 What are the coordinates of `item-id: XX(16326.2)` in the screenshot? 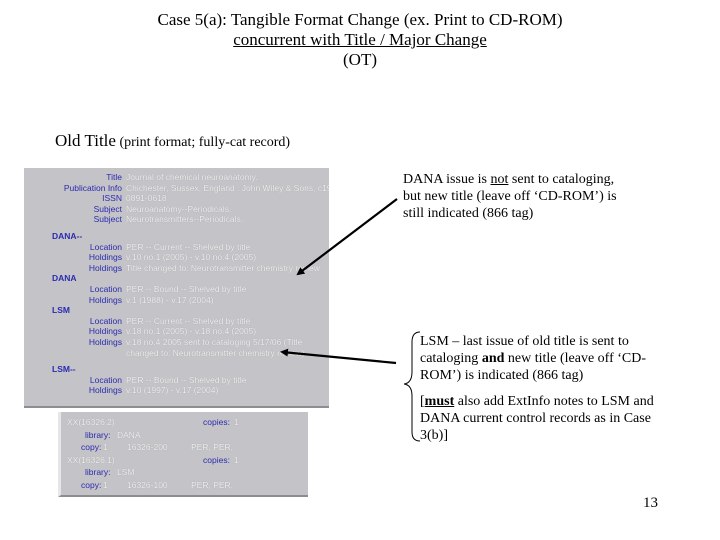 It's located at (91, 422).